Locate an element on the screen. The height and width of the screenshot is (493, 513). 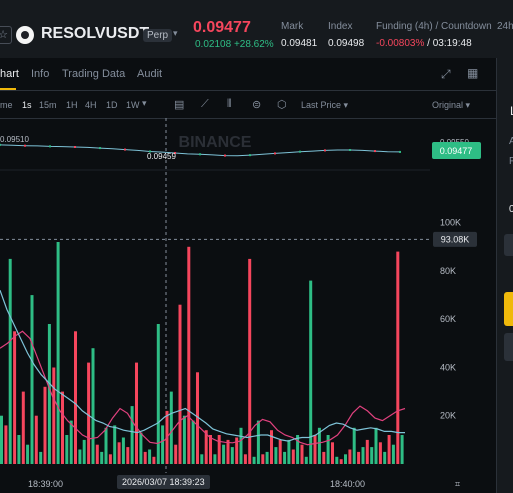
funding-countdown: / 03:19:48 is located at coordinates (449, 43).